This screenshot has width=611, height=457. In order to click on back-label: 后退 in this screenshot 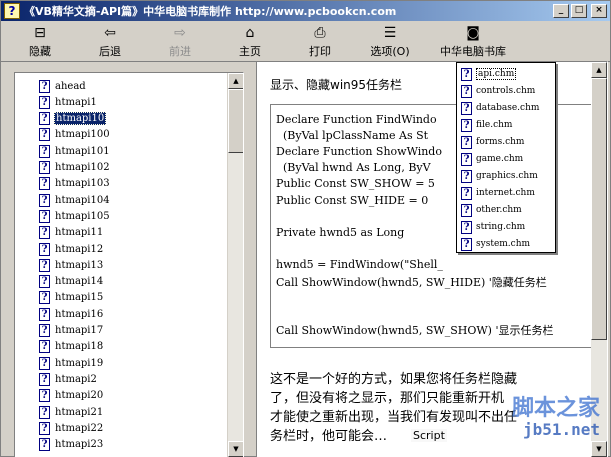, I will do `click(110, 51)`.